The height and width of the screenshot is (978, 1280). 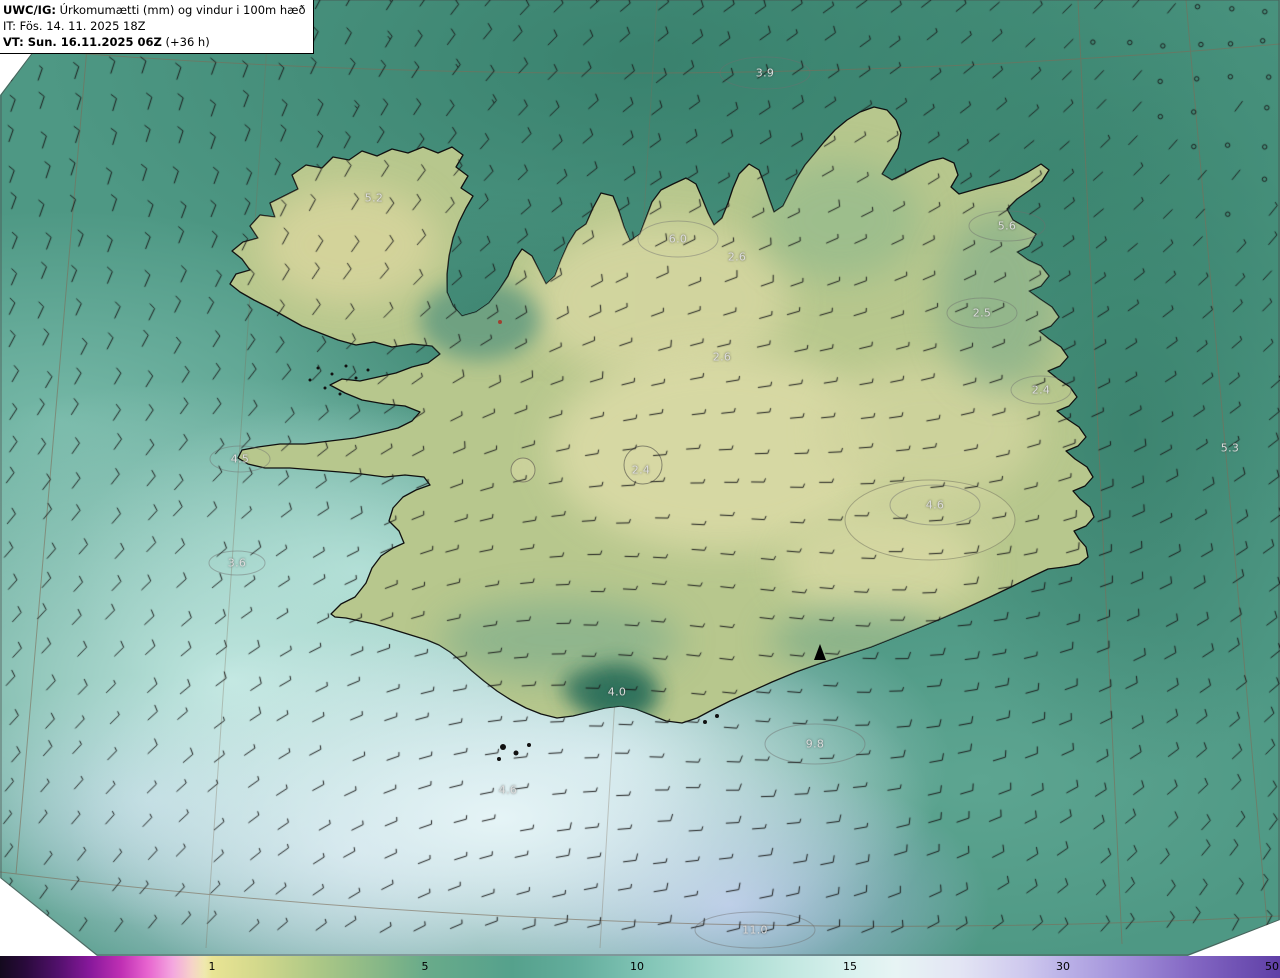 What do you see at coordinates (74, 26) in the screenshot?
I see `init-time-line: IT: Fös. 14. 11. 2025 18Z` at bounding box center [74, 26].